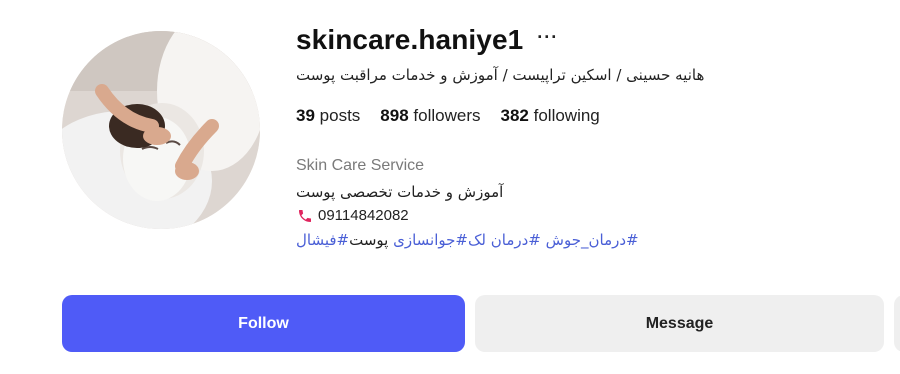 The image size is (900, 374). I want to click on avatar-image, so click(161, 130).